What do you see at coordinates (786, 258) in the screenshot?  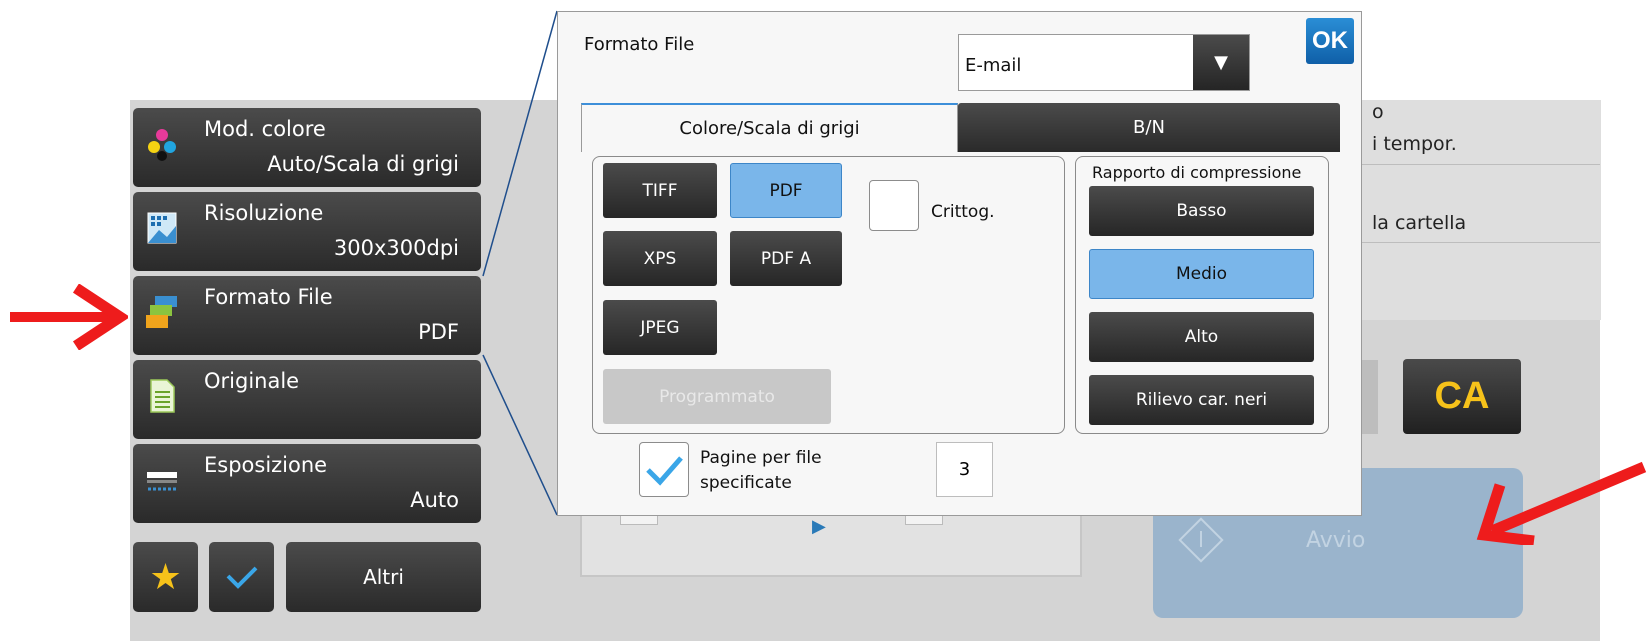 I see `format-pdfa-button: PDF A` at bounding box center [786, 258].